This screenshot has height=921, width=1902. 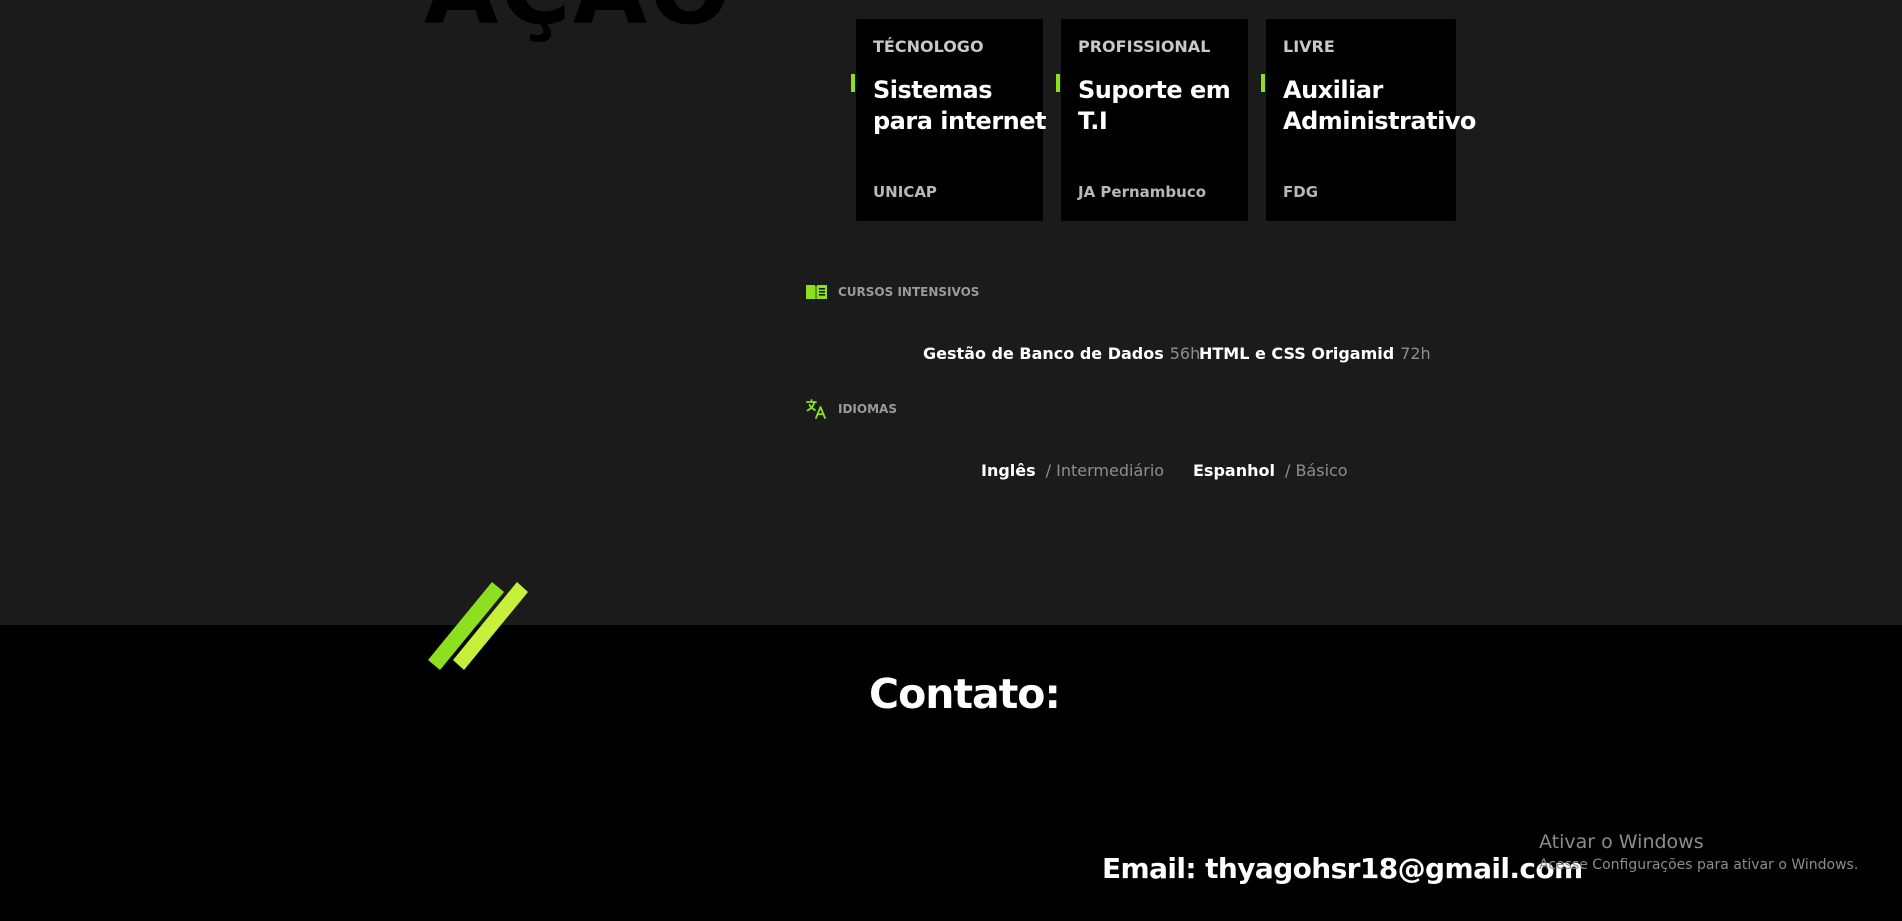 What do you see at coordinates (928, 46) in the screenshot?
I see `card-type: TÉCNOLOGO` at bounding box center [928, 46].